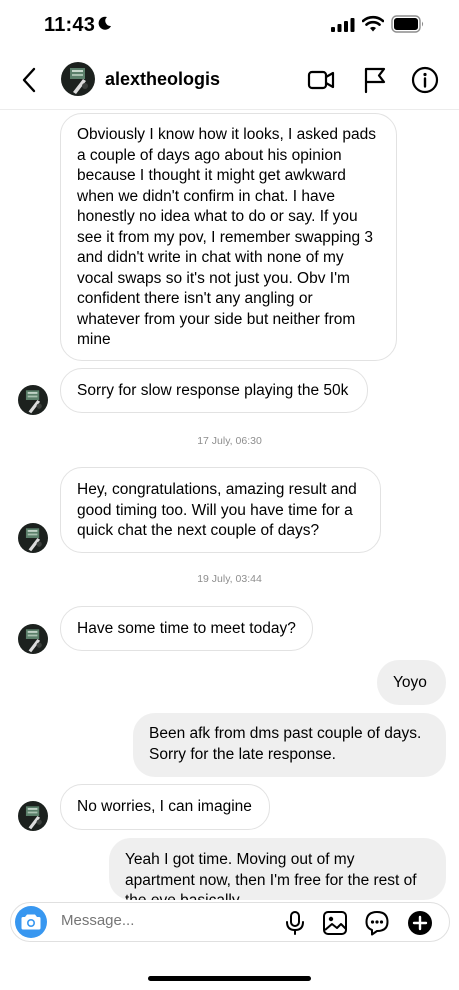  I want to click on avatar, so click(78, 79).